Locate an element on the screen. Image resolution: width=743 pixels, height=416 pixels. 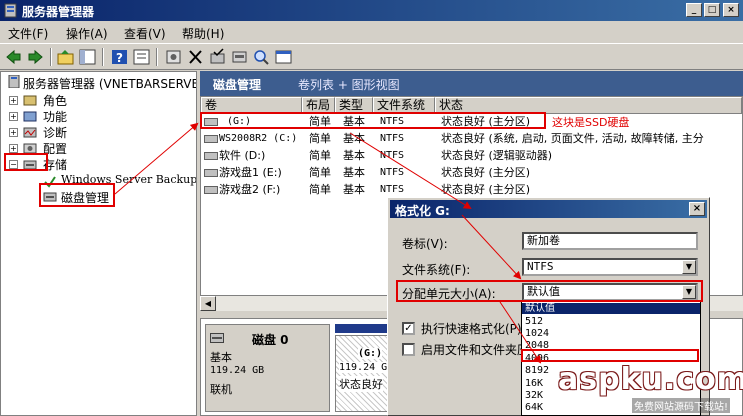
menu-help: 帮助(H) is located at coordinates (203, 33).